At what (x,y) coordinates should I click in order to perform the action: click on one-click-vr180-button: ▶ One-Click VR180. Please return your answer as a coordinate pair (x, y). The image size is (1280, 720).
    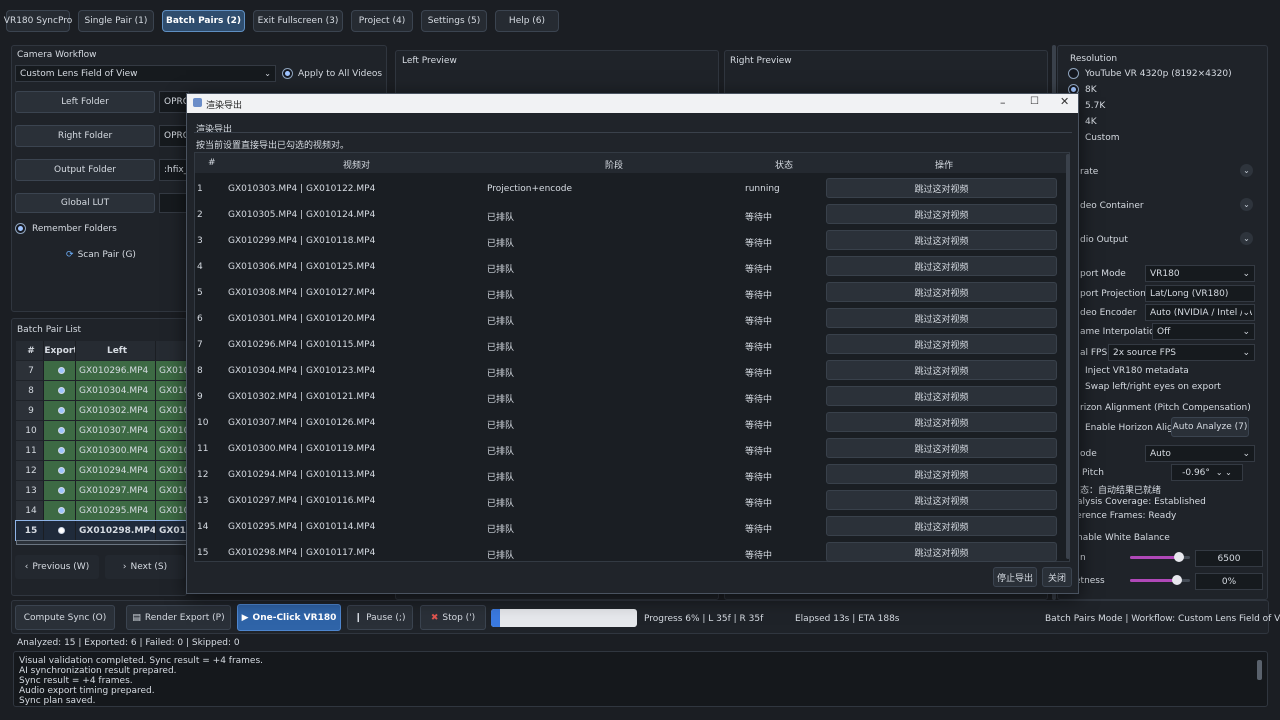
    Looking at the image, I should click on (289, 617).